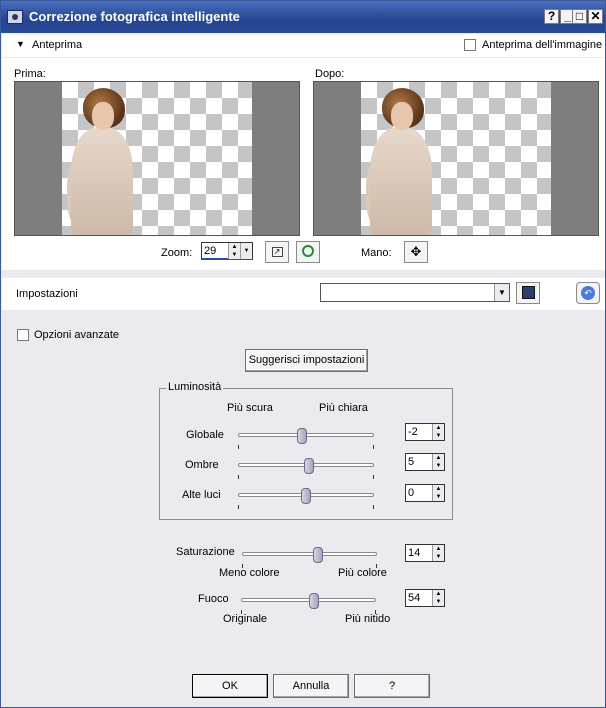  I want to click on focus-spinner: 54 ▲ ▼, so click(425, 598).